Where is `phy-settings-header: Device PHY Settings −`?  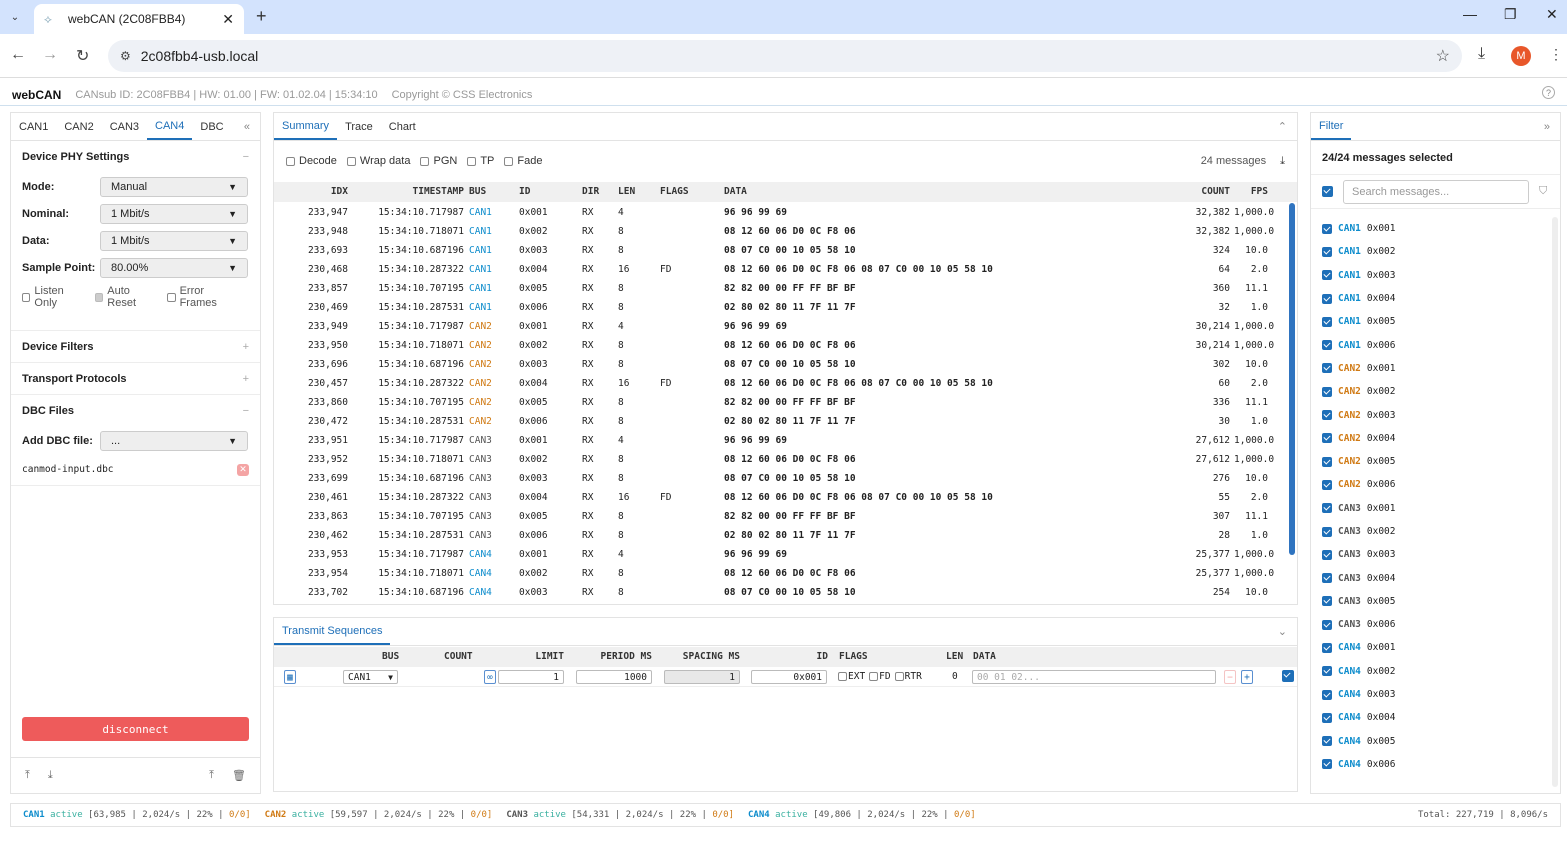 phy-settings-header: Device PHY Settings − is located at coordinates (135, 157).